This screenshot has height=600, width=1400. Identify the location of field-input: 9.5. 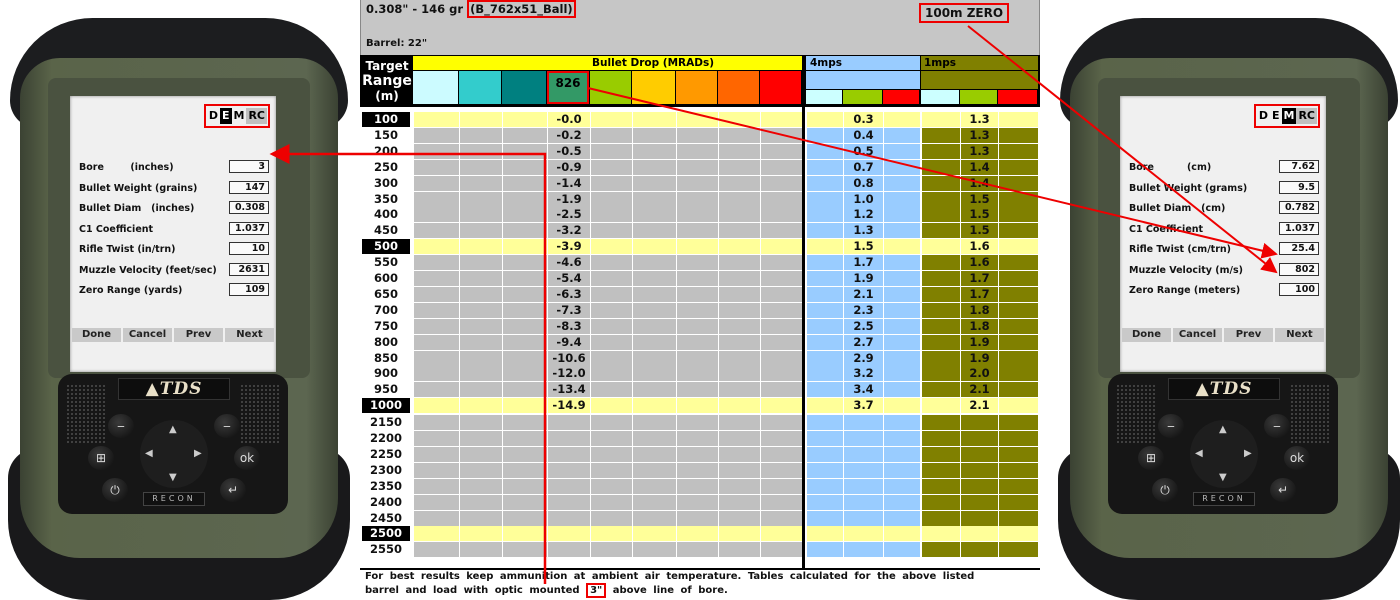
(1299, 187).